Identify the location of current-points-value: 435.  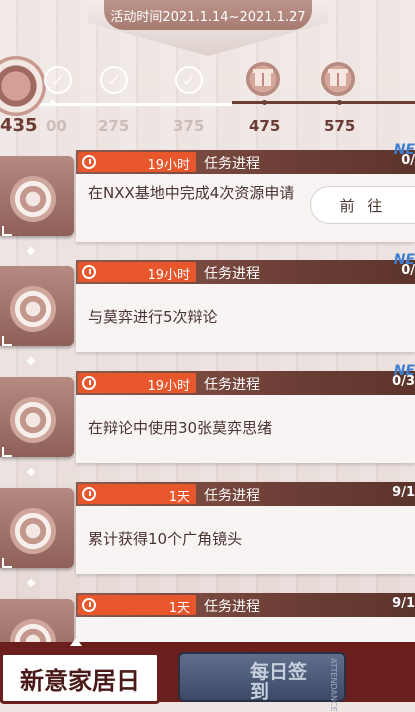
(19, 125).